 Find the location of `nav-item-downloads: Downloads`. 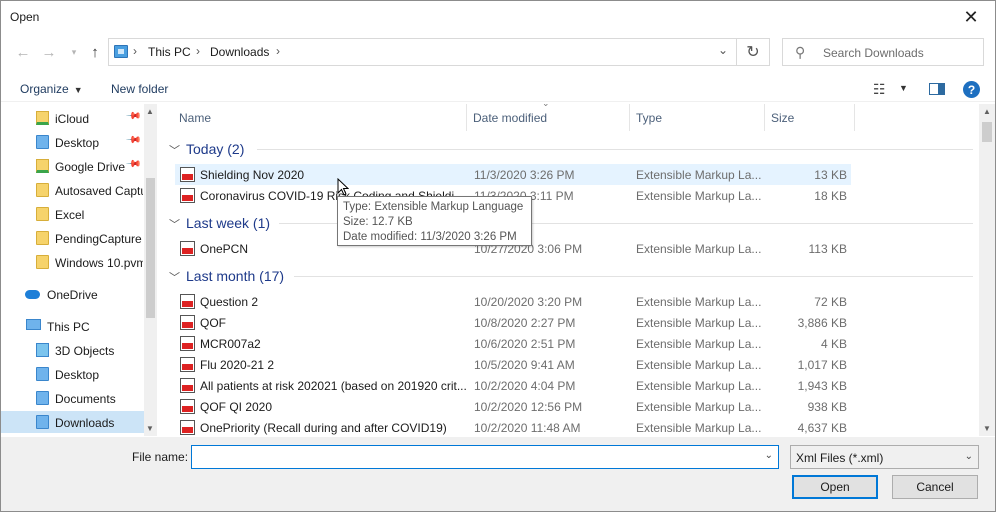

nav-item-downloads: Downloads is located at coordinates (72, 422).